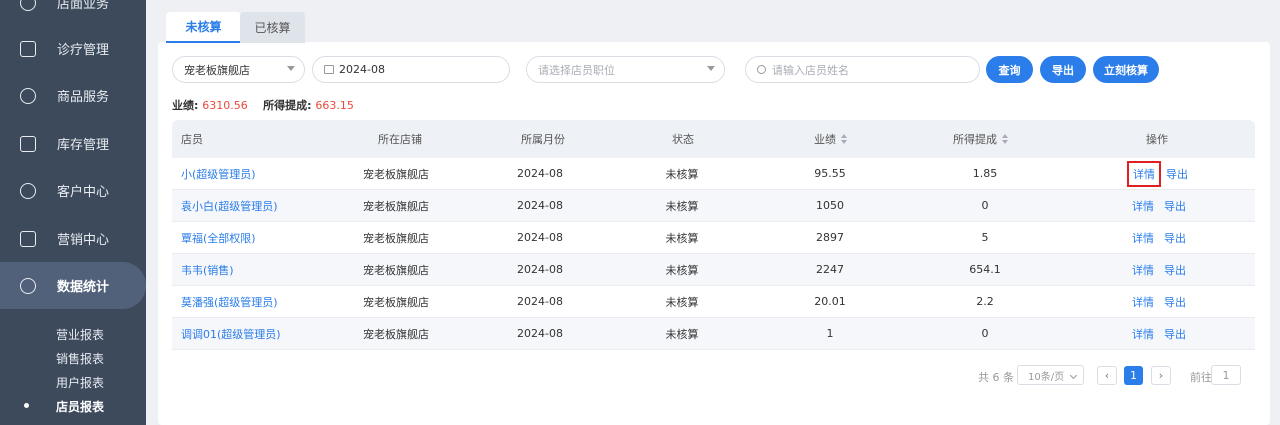  Describe the element at coordinates (985, 237) in the screenshot. I see `comm-cell: 5` at that location.